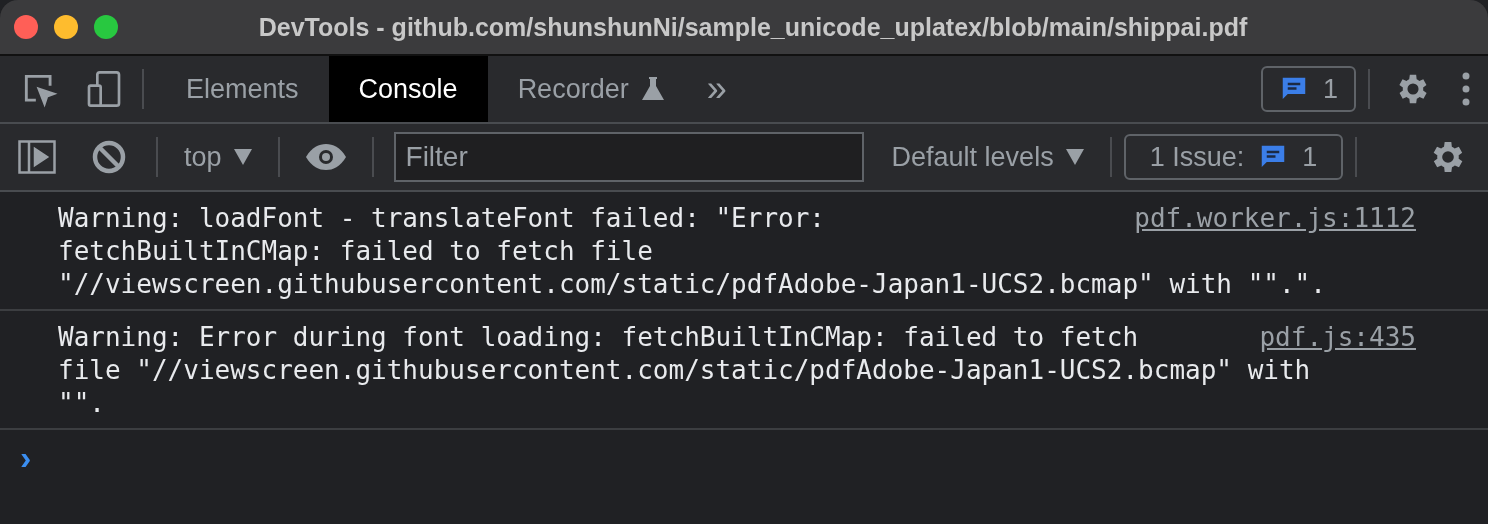  What do you see at coordinates (753, 27) in the screenshot?
I see `window-title: DevTools - github.com/shunshunNi/sample_unicode_uplatex/blob/main/shippai.pdf` at bounding box center [753, 27].